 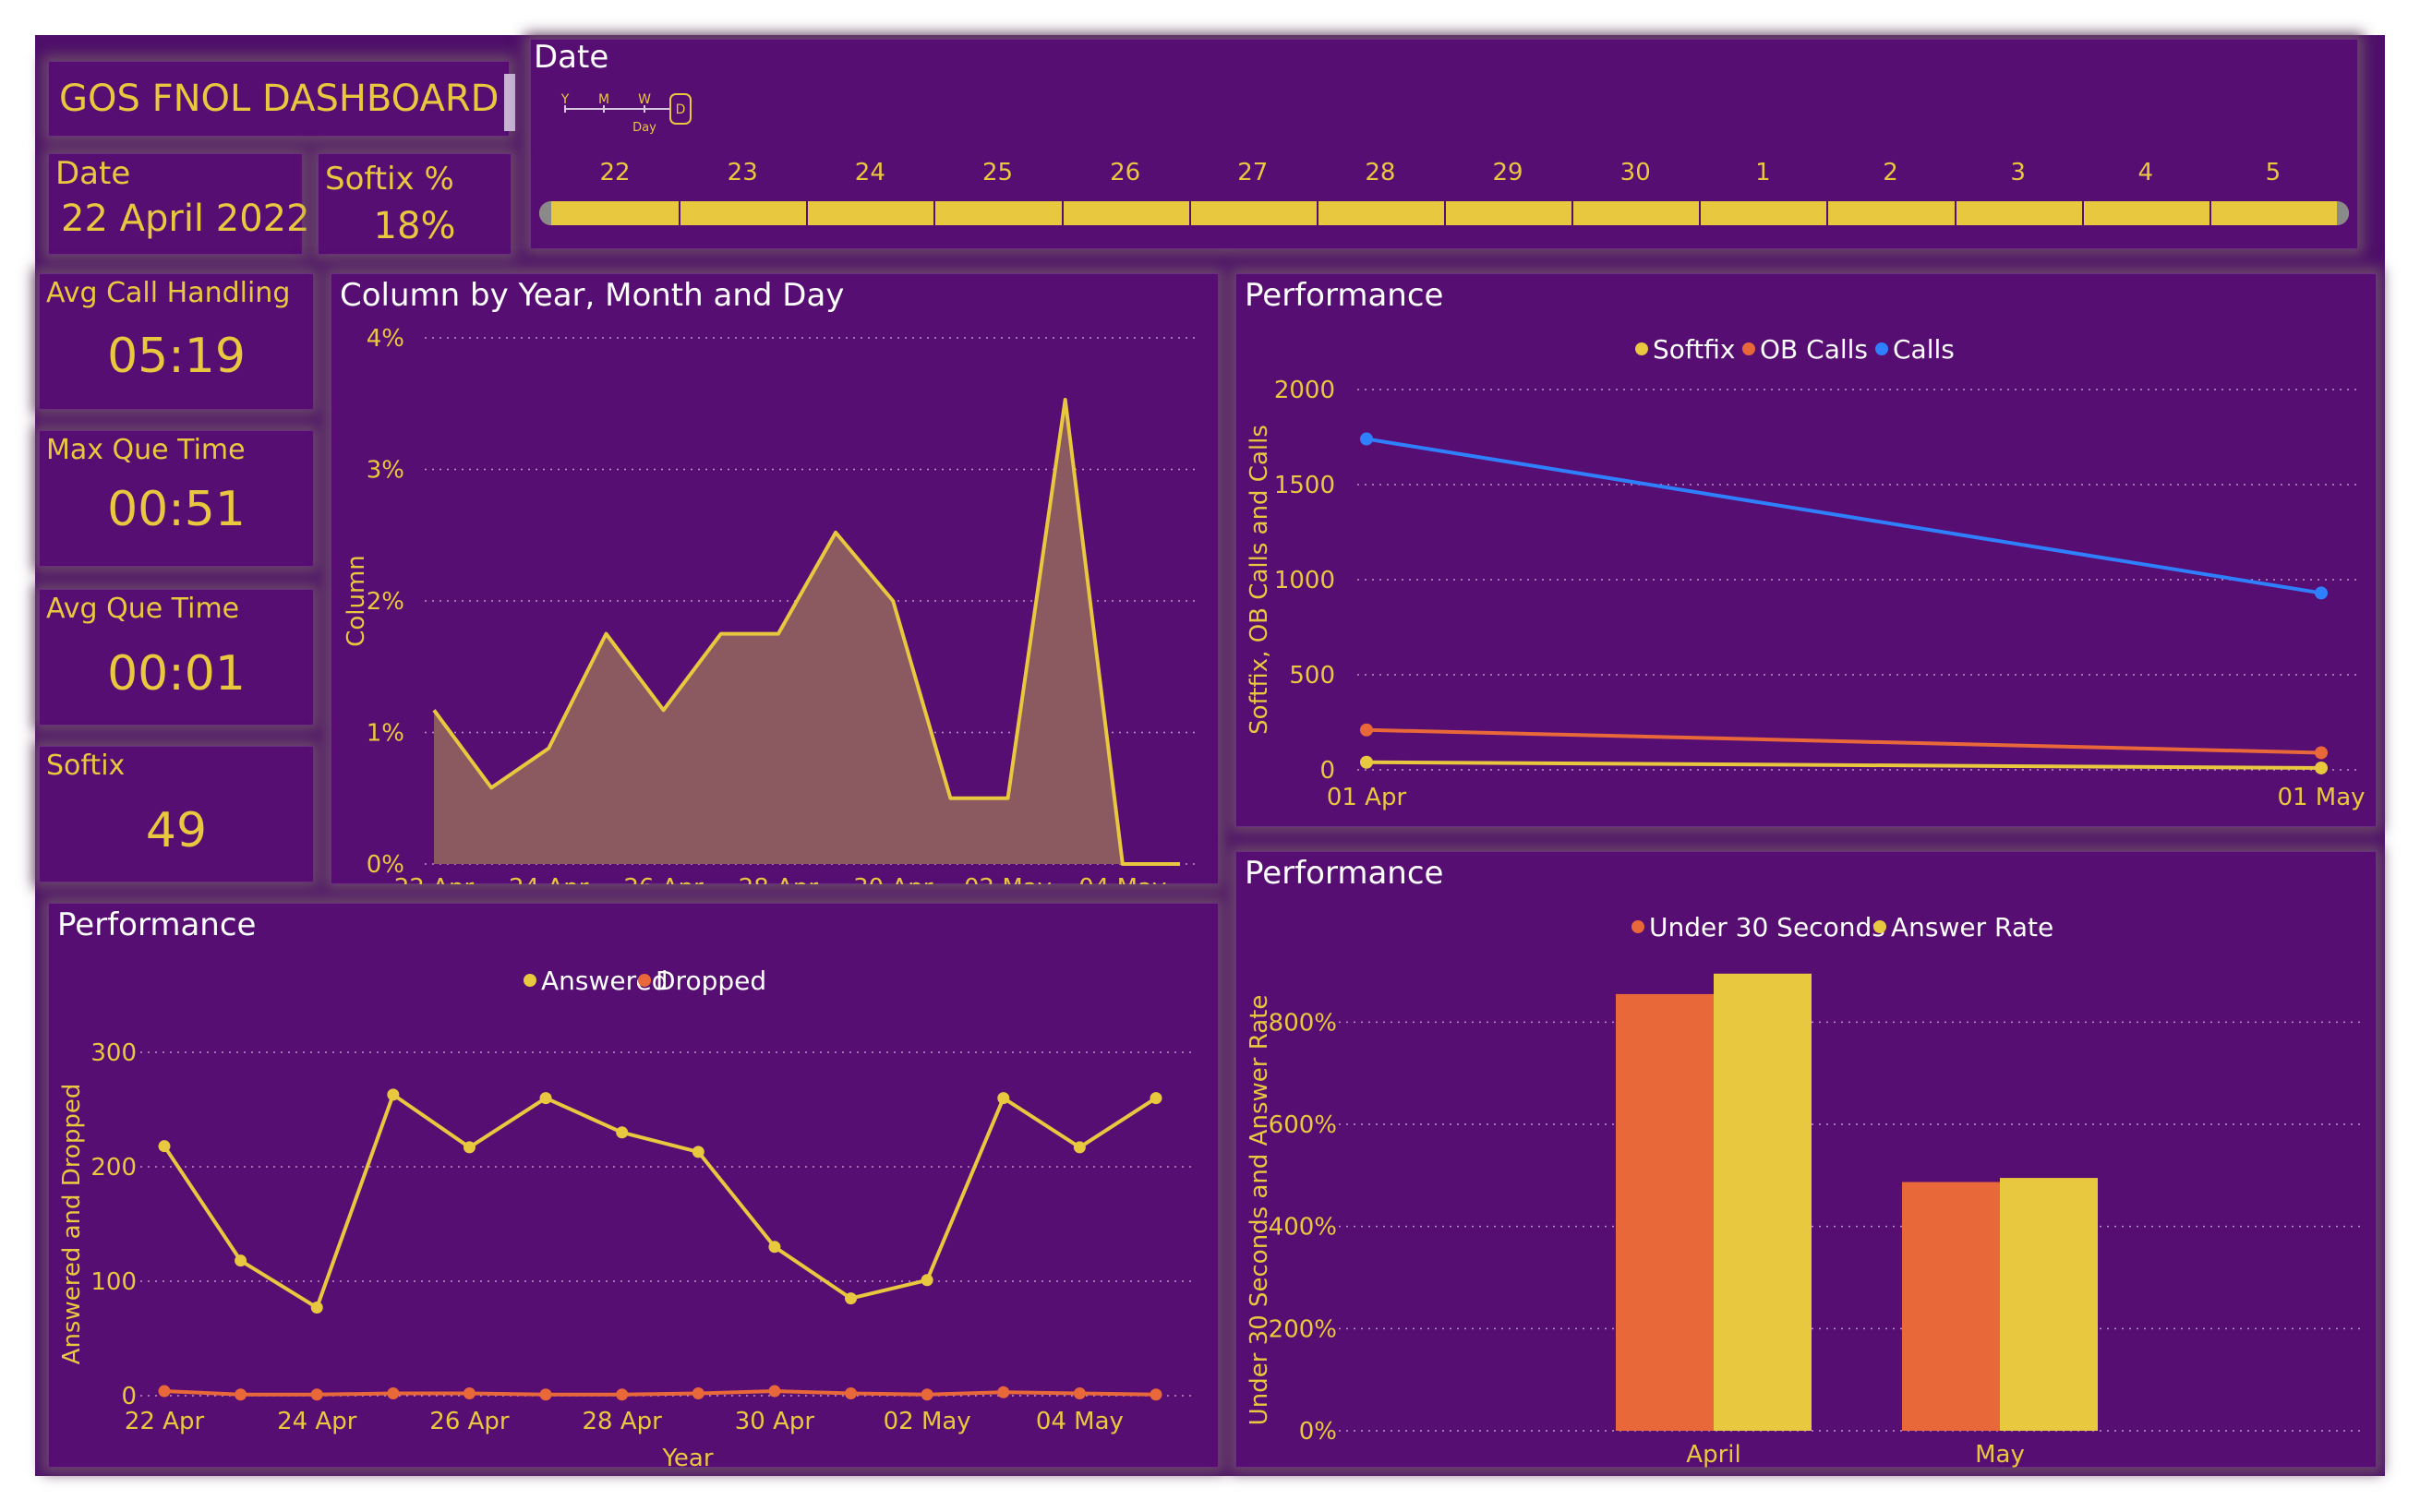 I want to click on kpi-softix-value: 49, so click(x=176, y=830).